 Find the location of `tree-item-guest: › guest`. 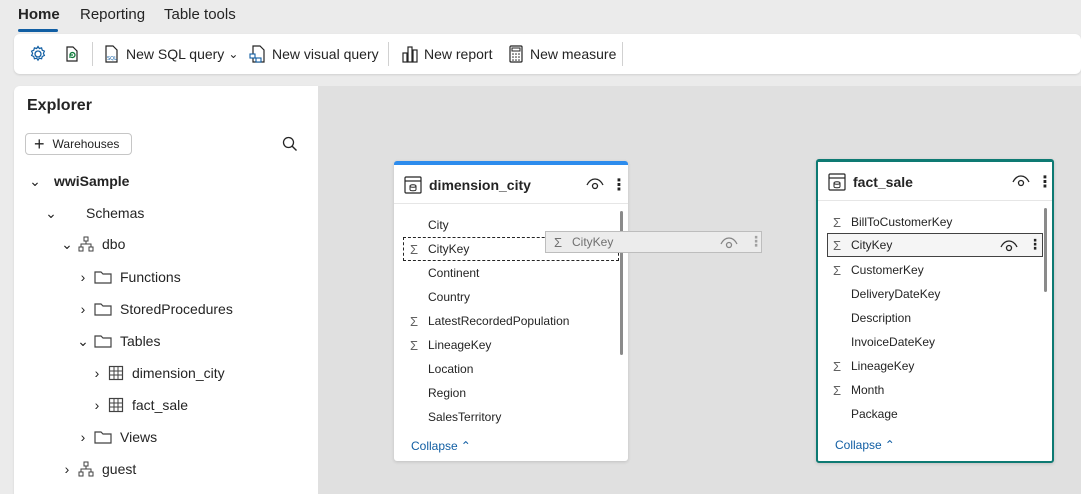

tree-item-guest: › guest is located at coordinates (98, 469).